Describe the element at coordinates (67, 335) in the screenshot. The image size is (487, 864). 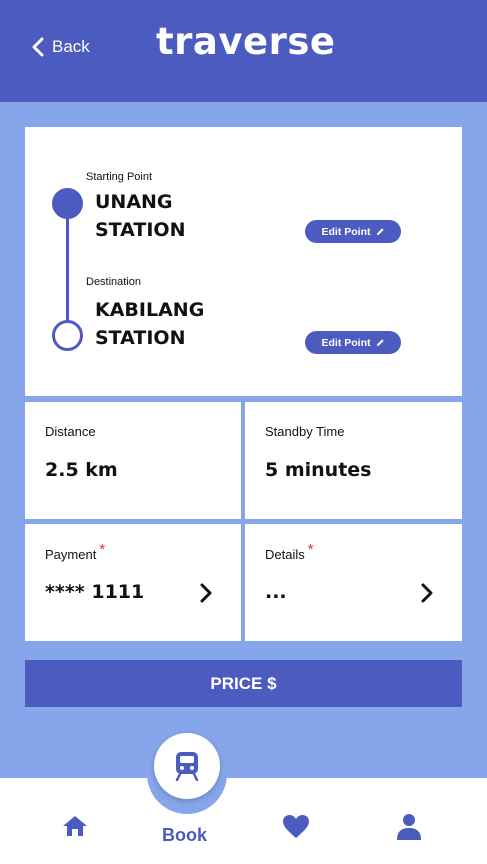
I see `destination-marker` at that location.